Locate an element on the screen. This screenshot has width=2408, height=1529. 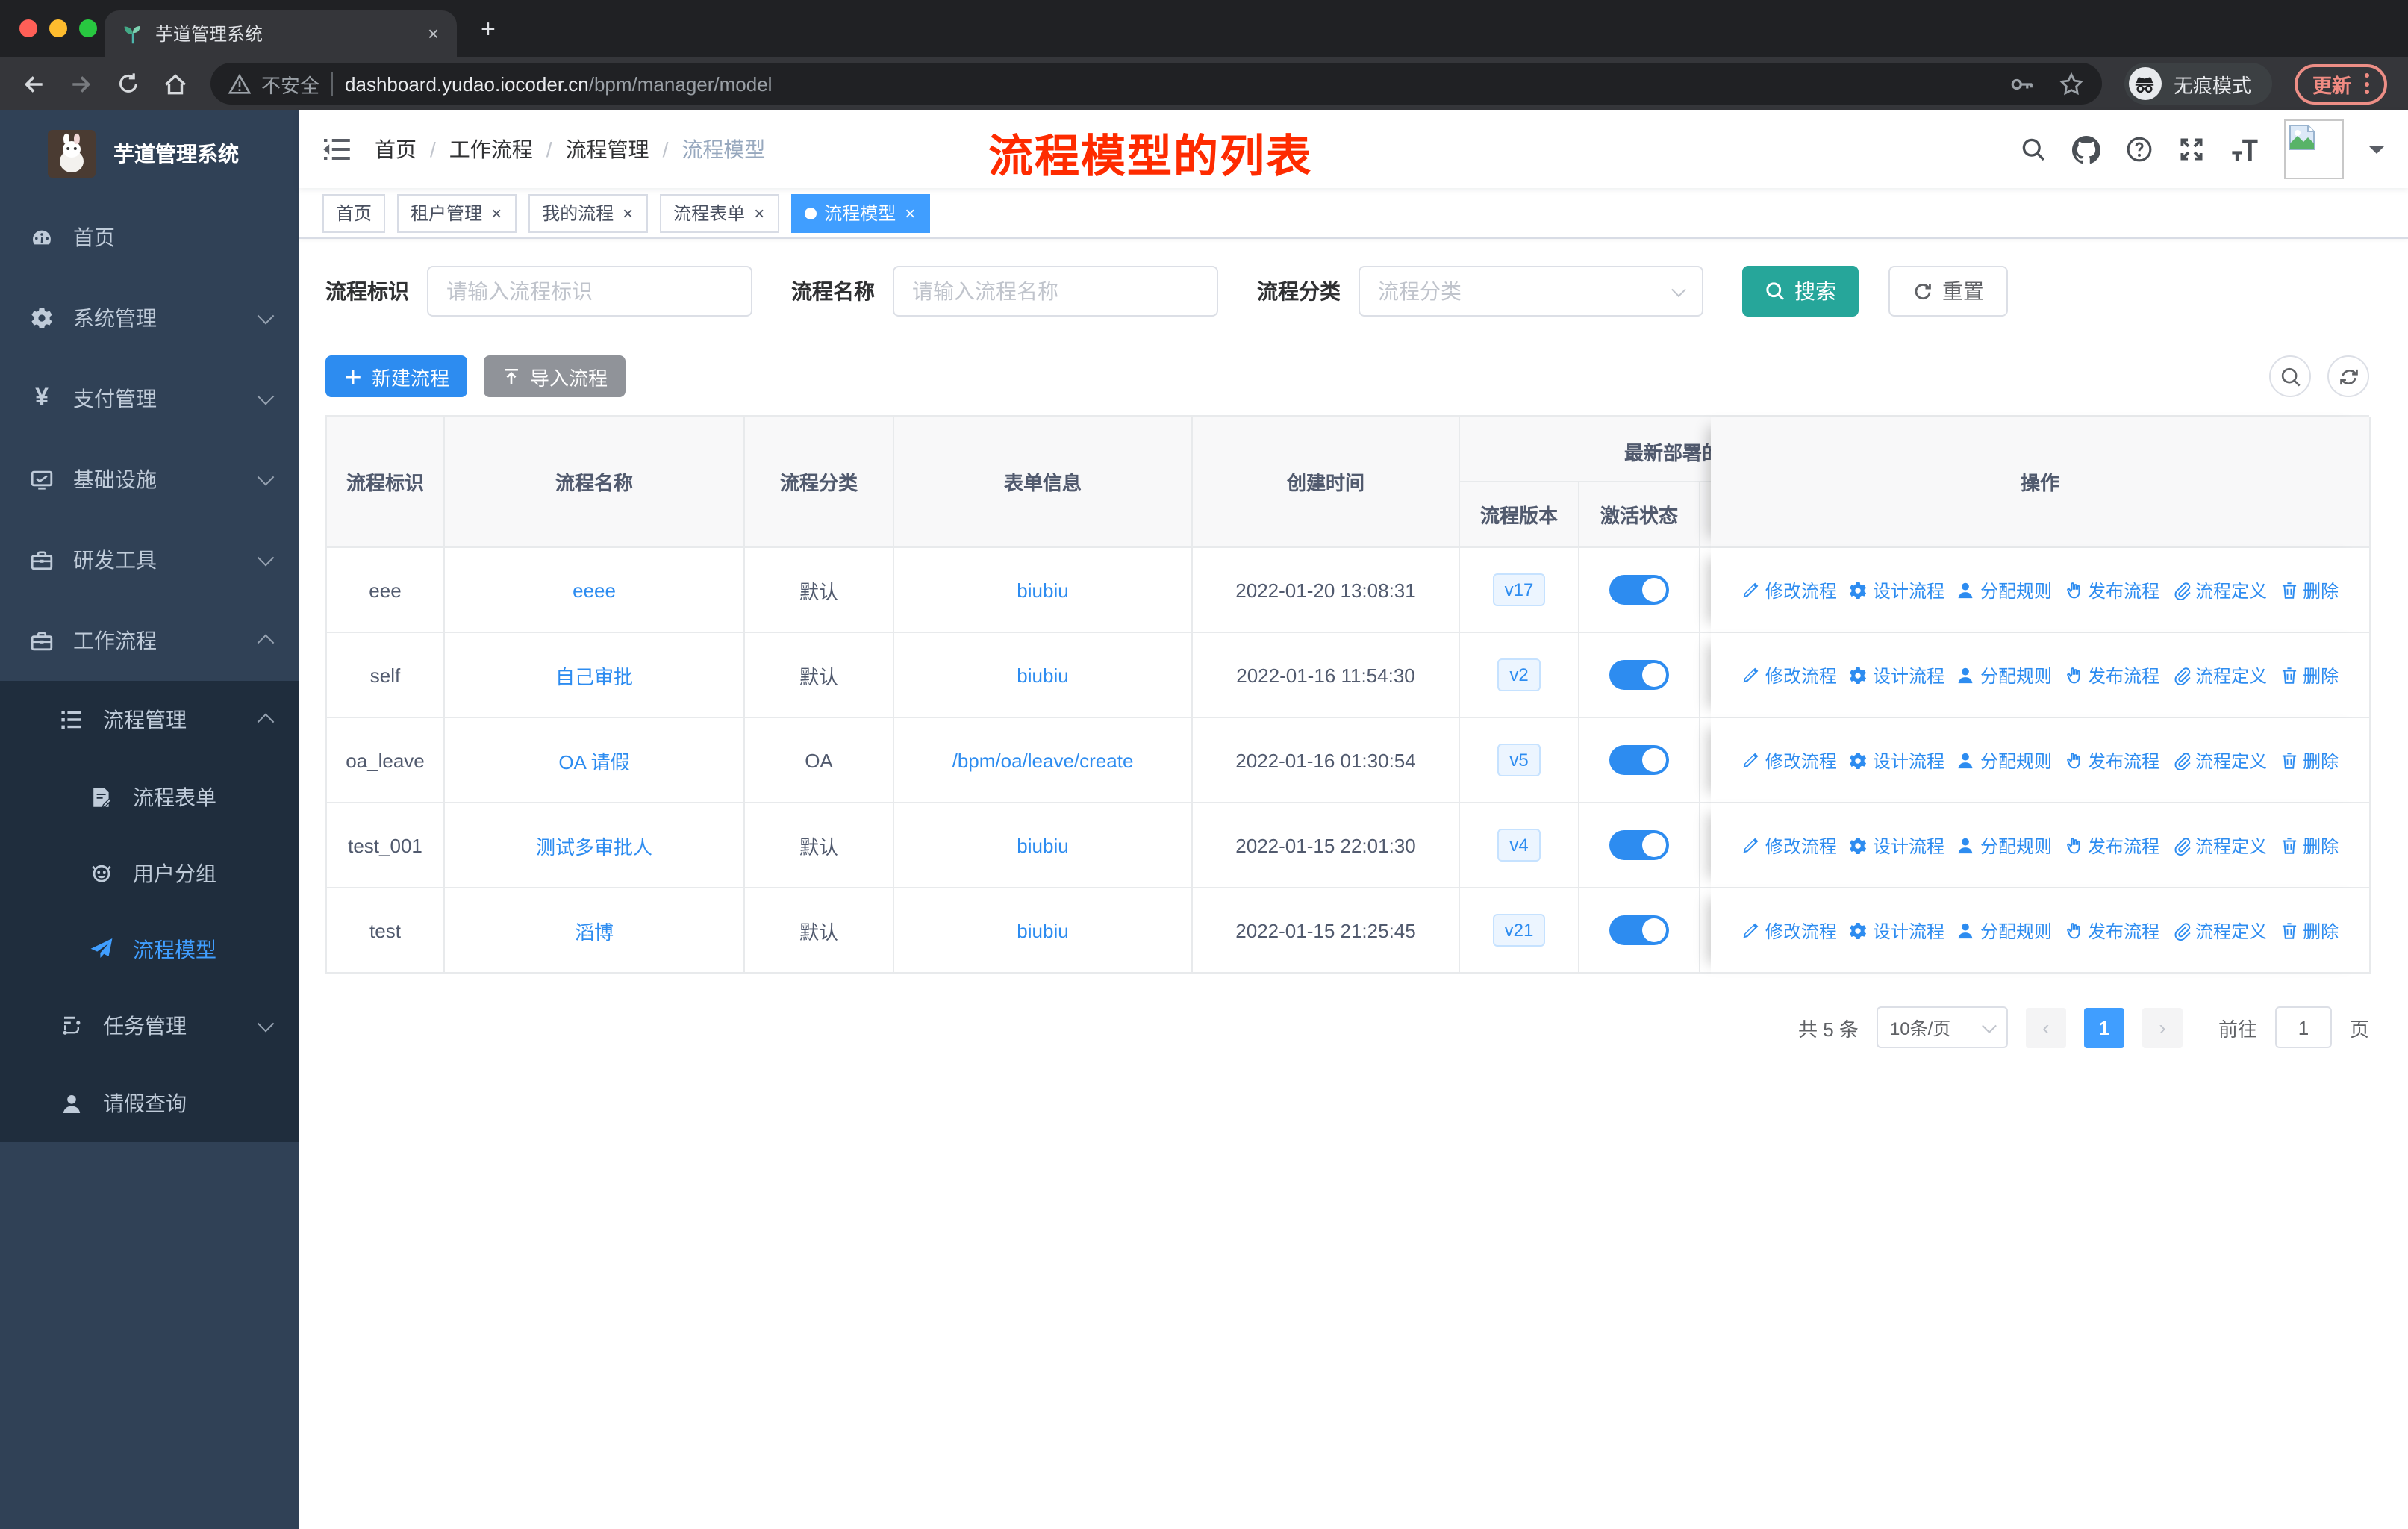
sidebar-item-process-mgmt: 流程管理 is located at coordinates (149, 720).